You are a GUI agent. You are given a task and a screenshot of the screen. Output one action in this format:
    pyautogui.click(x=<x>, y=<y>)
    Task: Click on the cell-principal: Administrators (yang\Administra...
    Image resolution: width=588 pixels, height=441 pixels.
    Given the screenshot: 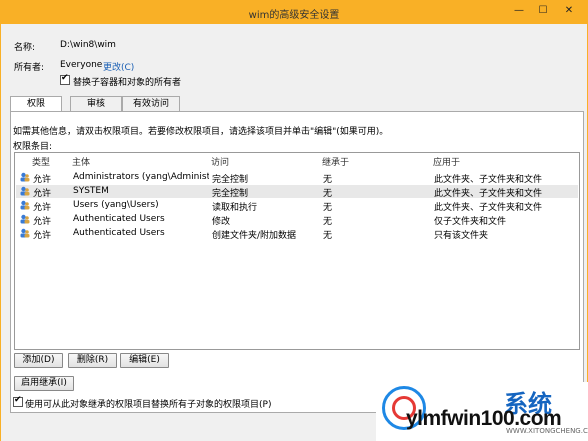 What is the action you would take?
    pyautogui.click(x=141, y=177)
    